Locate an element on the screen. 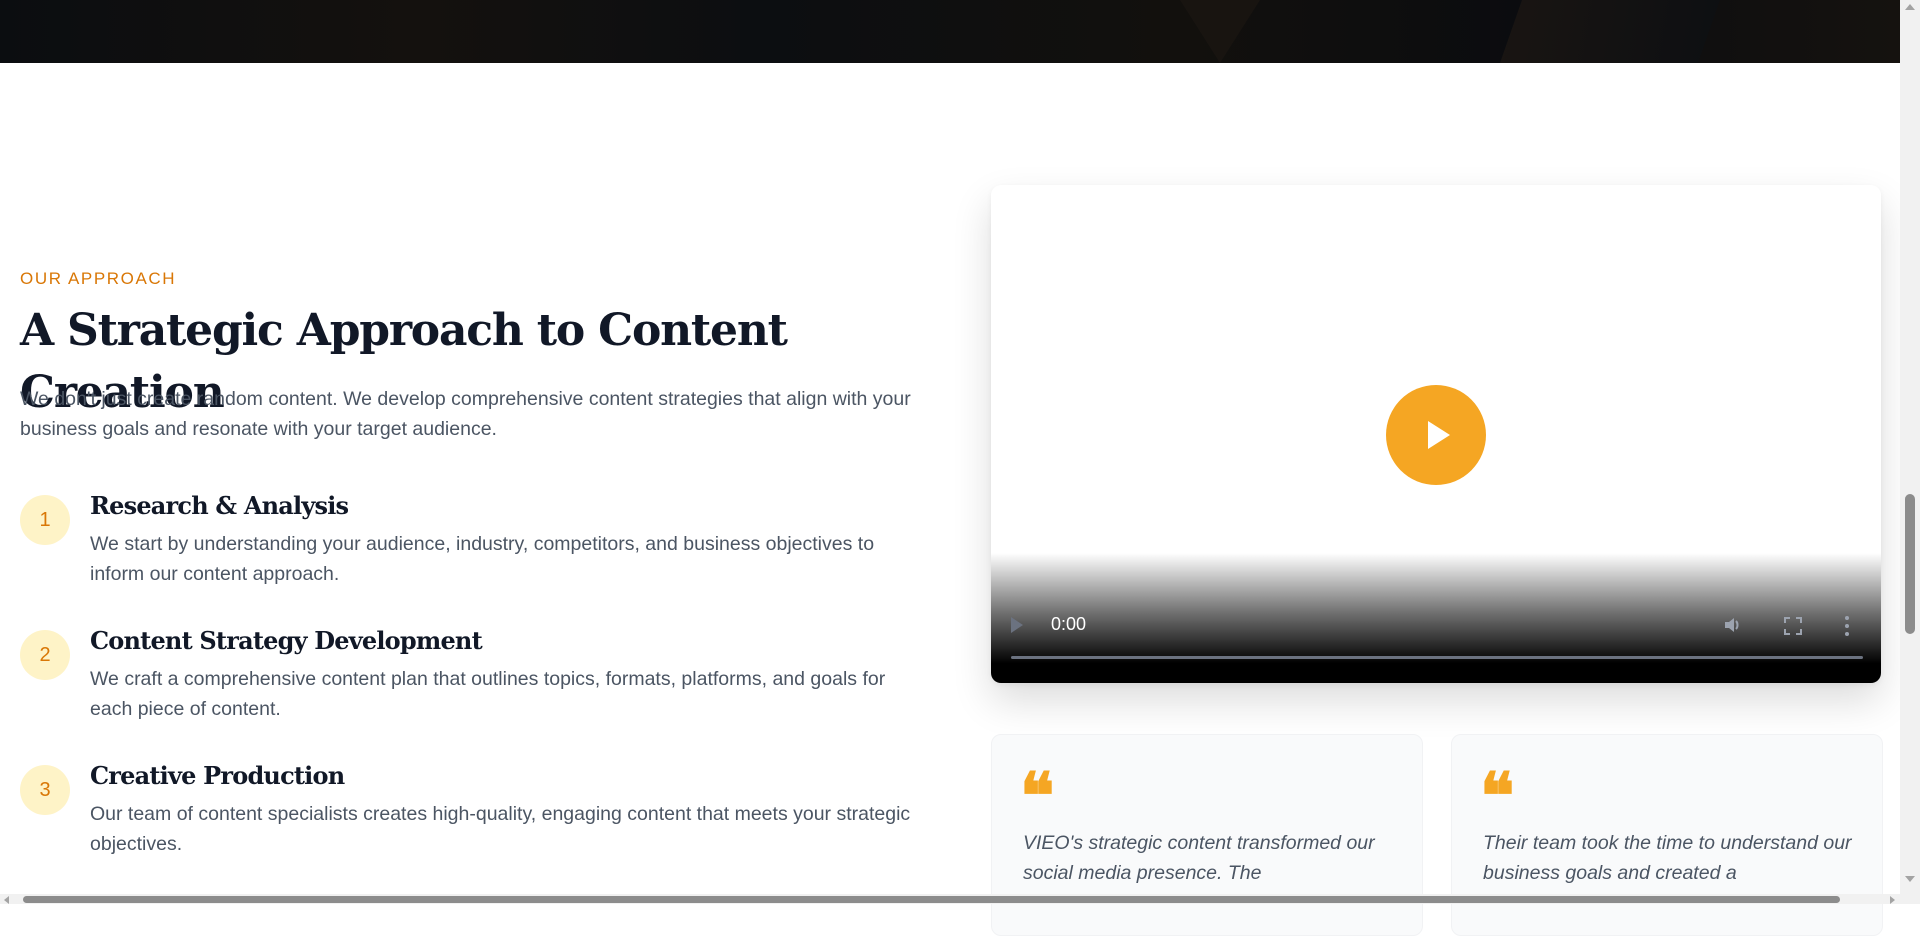  horizontal-scrollbar is located at coordinates (950, 899).